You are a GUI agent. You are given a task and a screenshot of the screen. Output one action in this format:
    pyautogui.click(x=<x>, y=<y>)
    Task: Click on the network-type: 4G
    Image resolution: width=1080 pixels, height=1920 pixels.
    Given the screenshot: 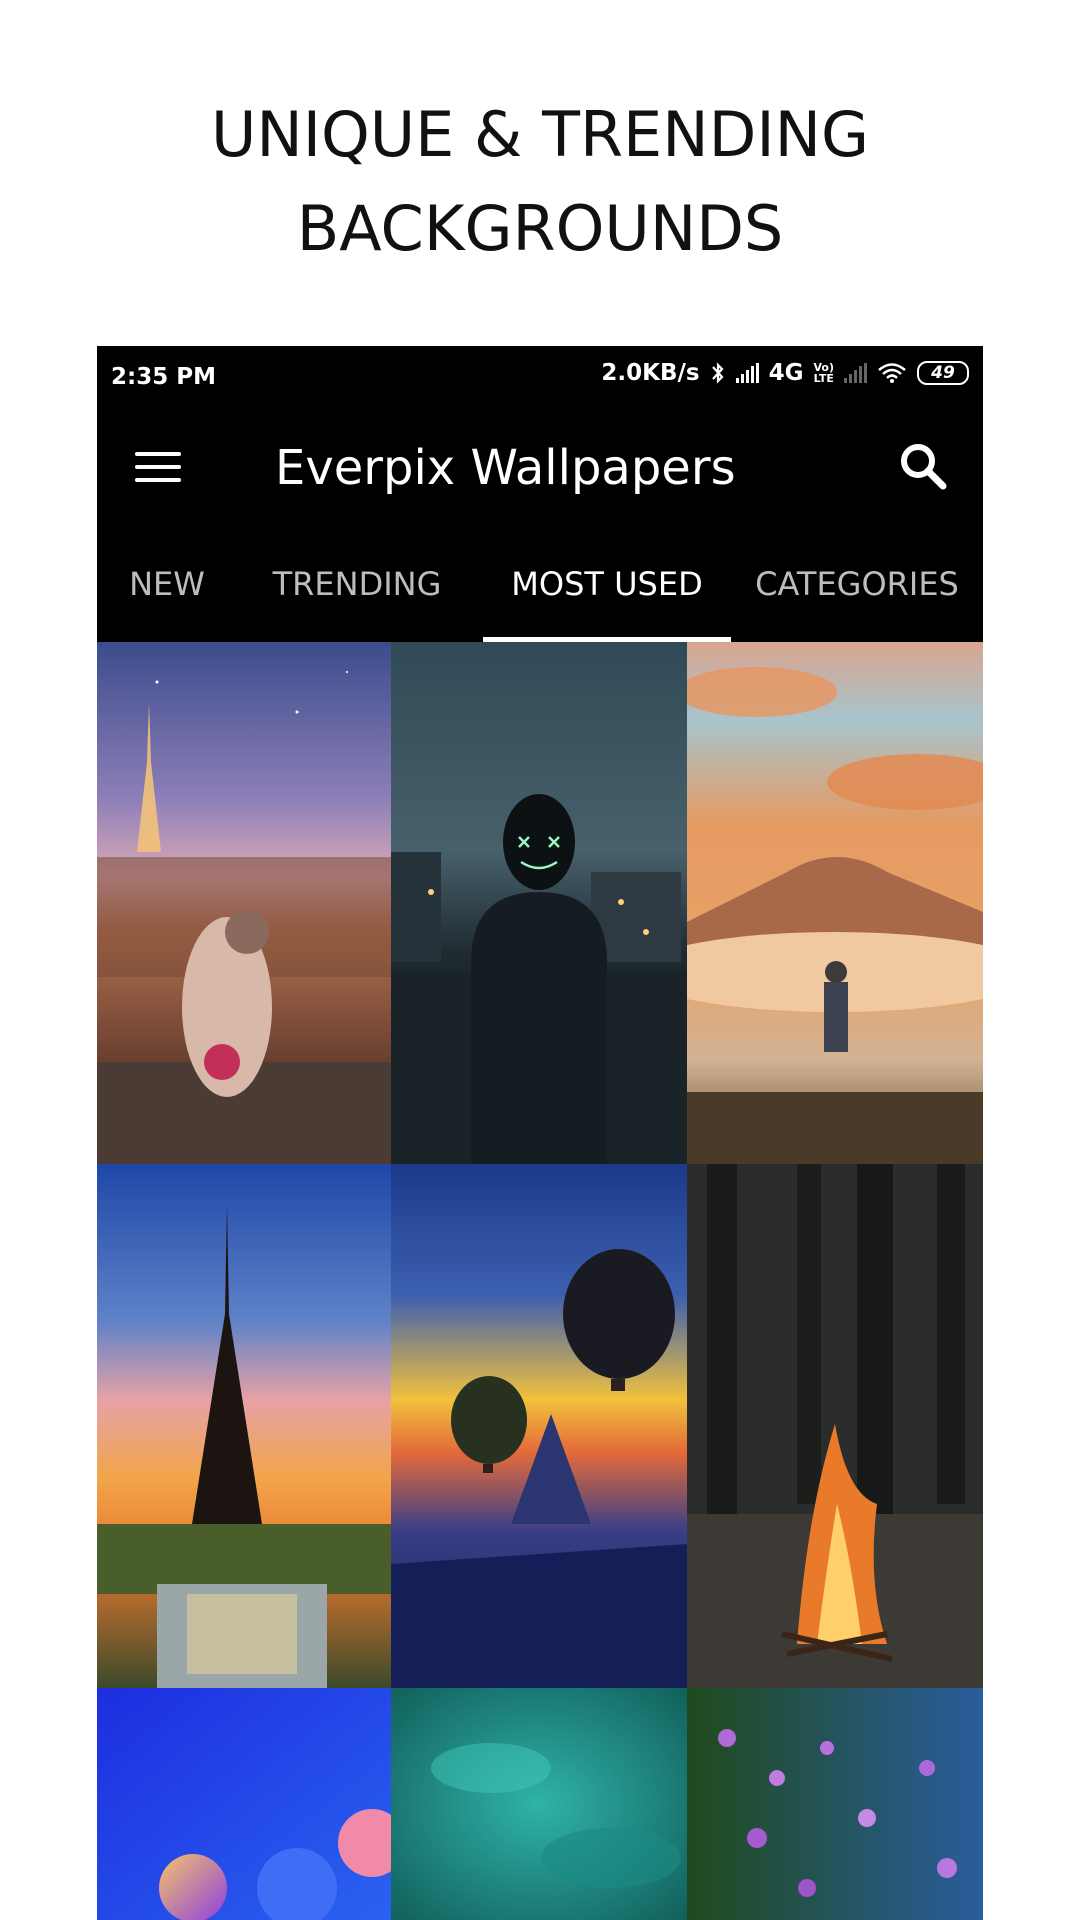 What is the action you would take?
    pyautogui.click(x=786, y=373)
    